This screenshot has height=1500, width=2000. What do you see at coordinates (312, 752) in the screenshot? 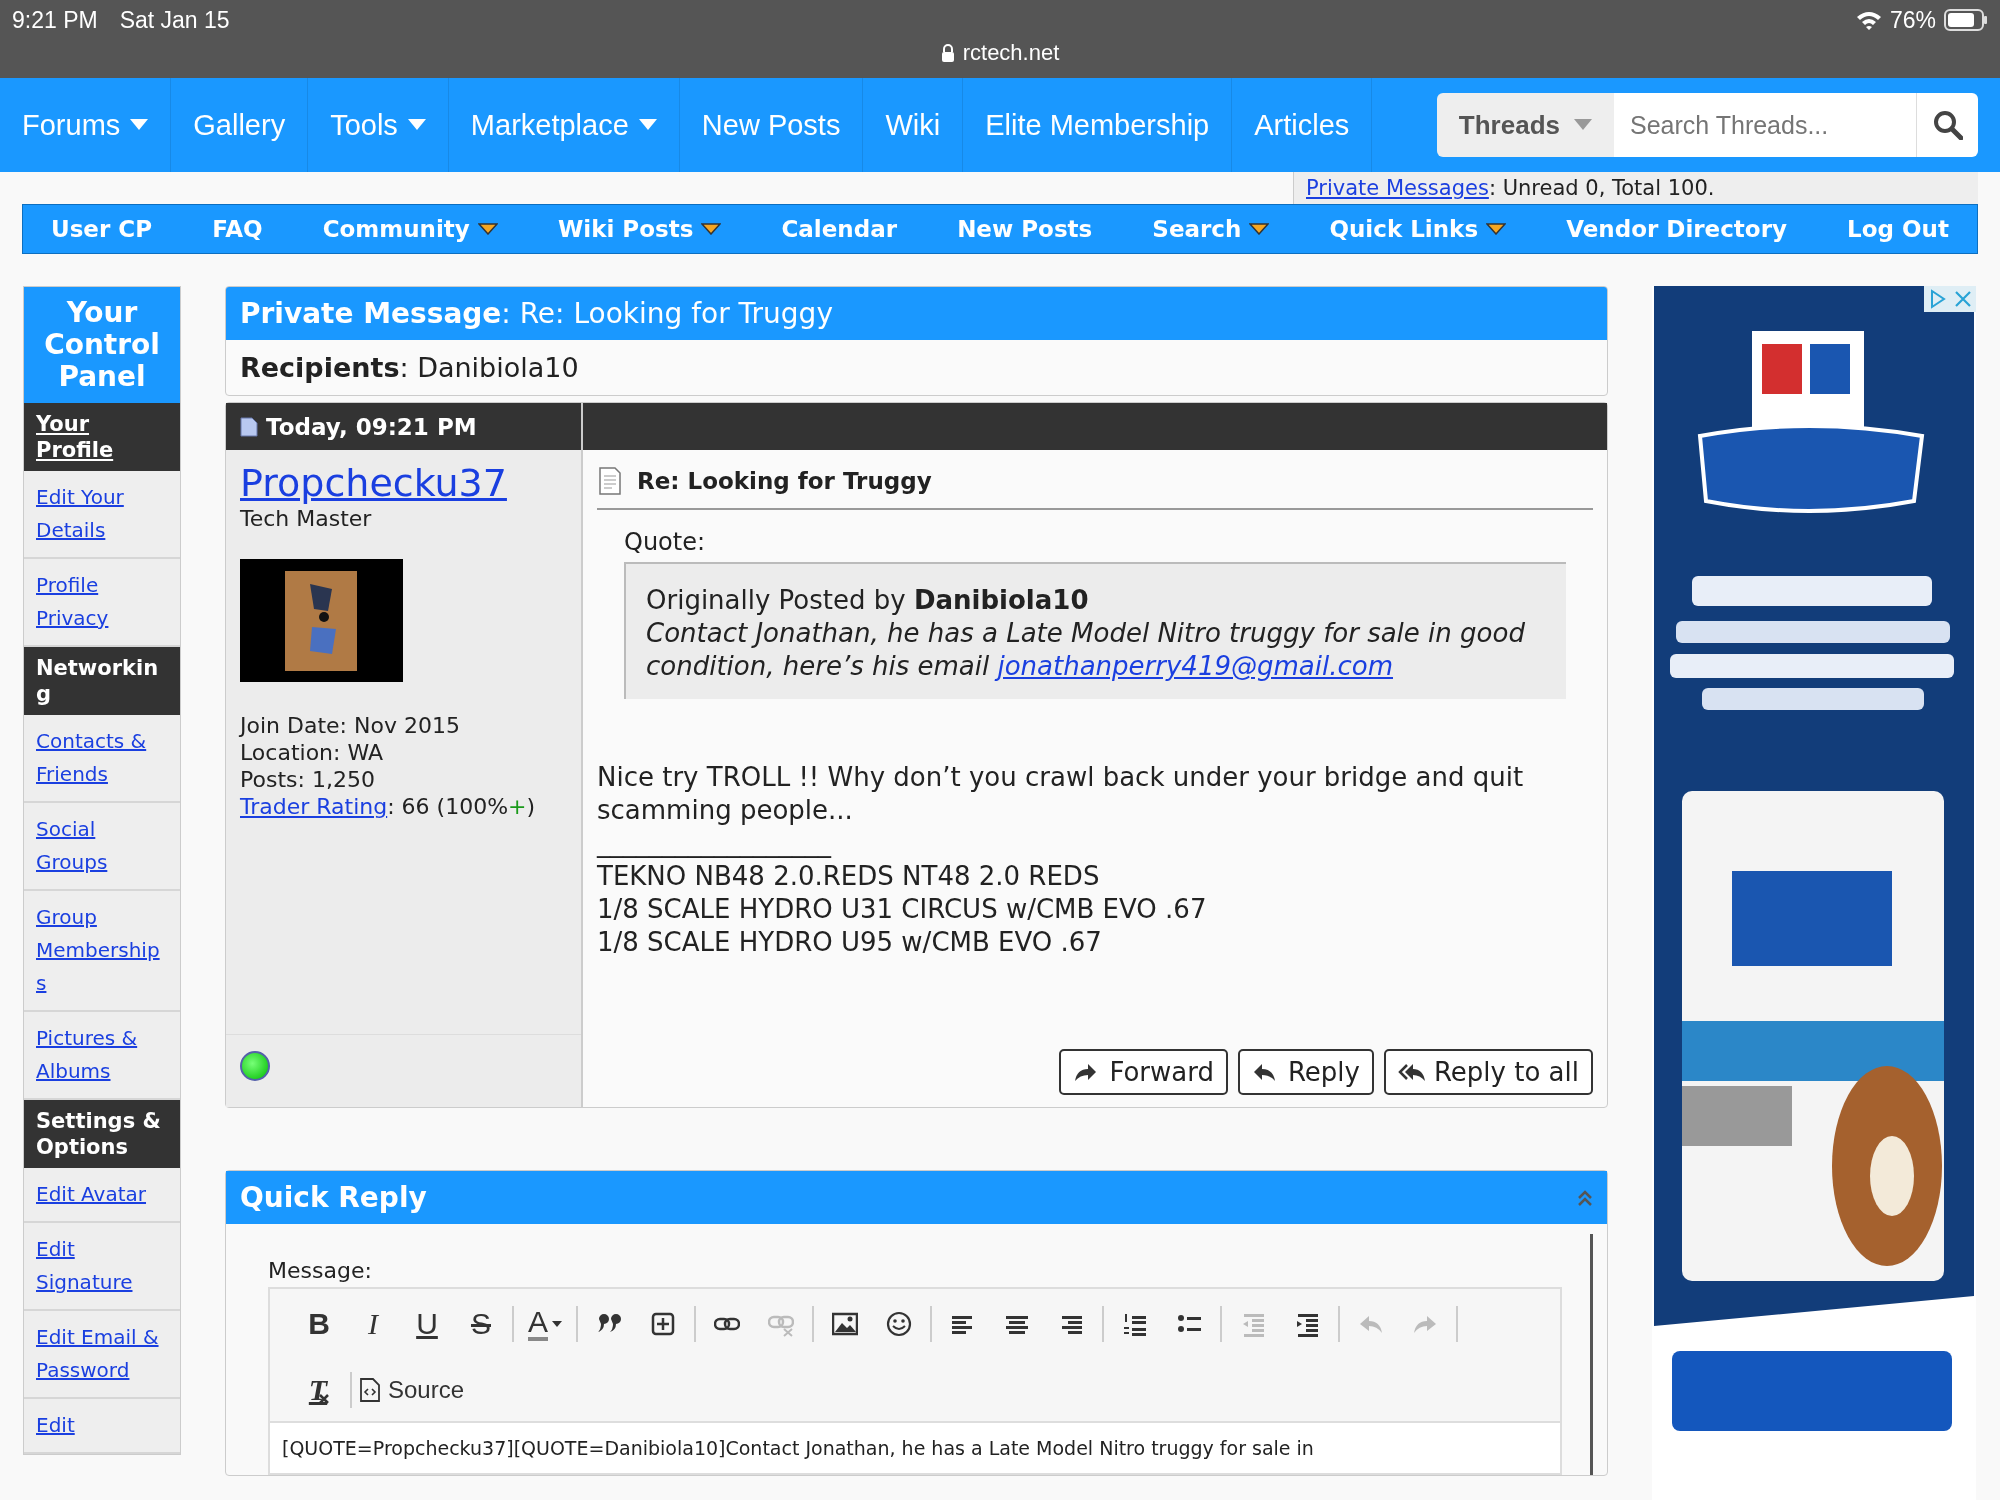
I see `user-detail: Location: WA` at bounding box center [312, 752].